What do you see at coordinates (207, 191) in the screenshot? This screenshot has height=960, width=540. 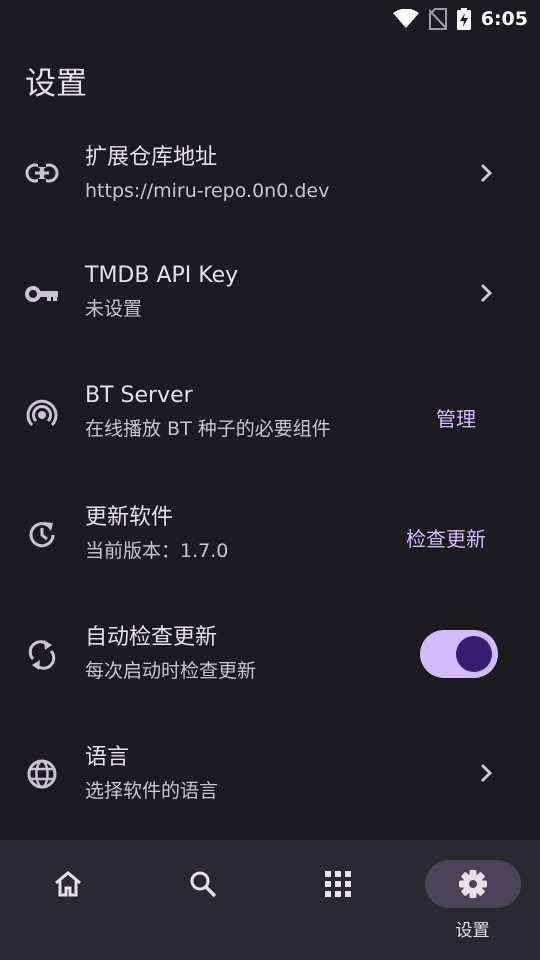 I see `setting-subtitle: https://miru-repo.0n0.dev` at bounding box center [207, 191].